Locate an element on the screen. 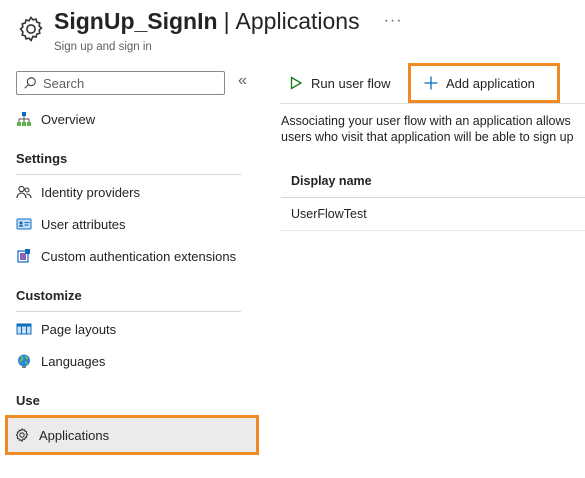  section-use: Use is located at coordinates (28, 400).